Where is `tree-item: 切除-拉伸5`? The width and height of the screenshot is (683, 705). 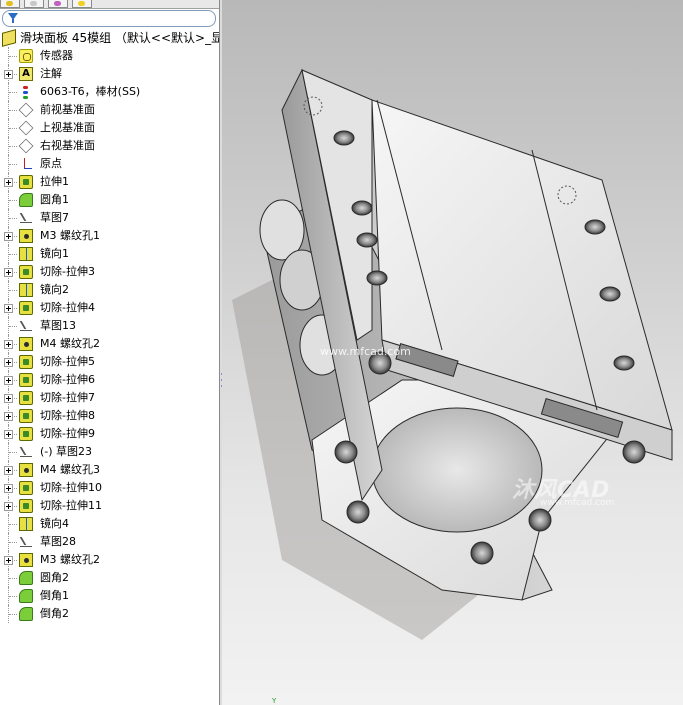
tree-item: 切除-拉伸5 is located at coordinates (109, 362).